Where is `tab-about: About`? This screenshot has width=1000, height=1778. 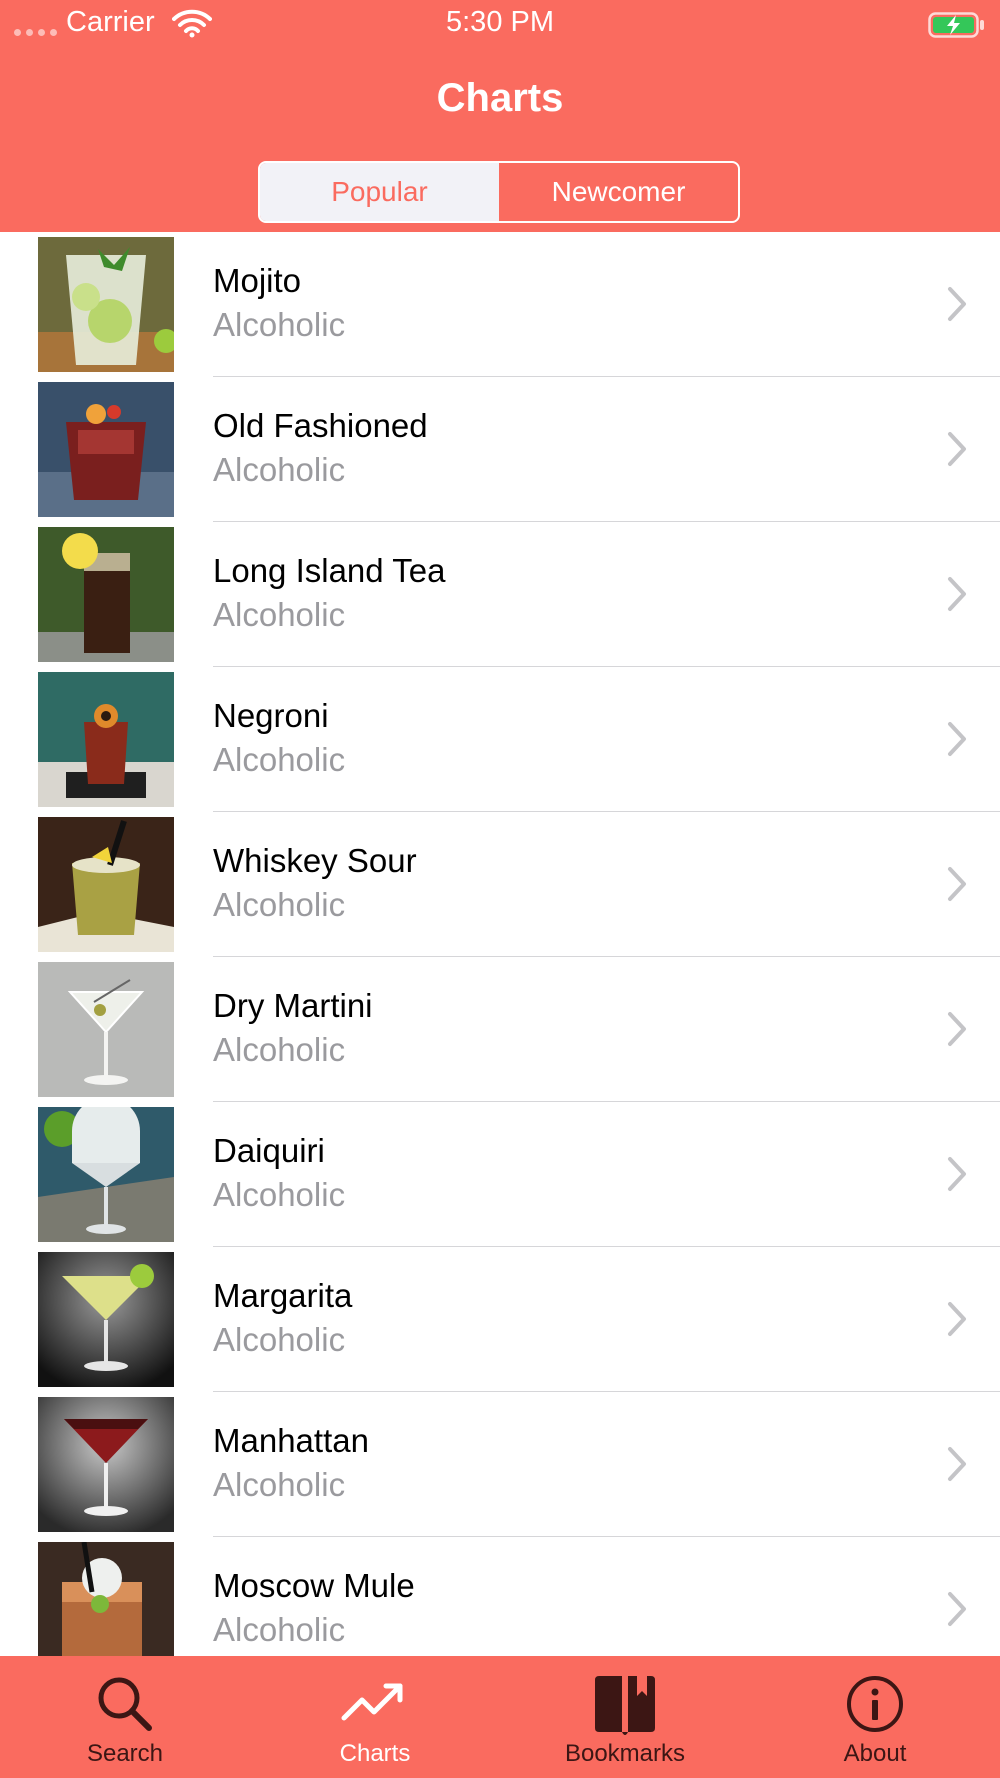 tab-about: About is located at coordinates (875, 1717).